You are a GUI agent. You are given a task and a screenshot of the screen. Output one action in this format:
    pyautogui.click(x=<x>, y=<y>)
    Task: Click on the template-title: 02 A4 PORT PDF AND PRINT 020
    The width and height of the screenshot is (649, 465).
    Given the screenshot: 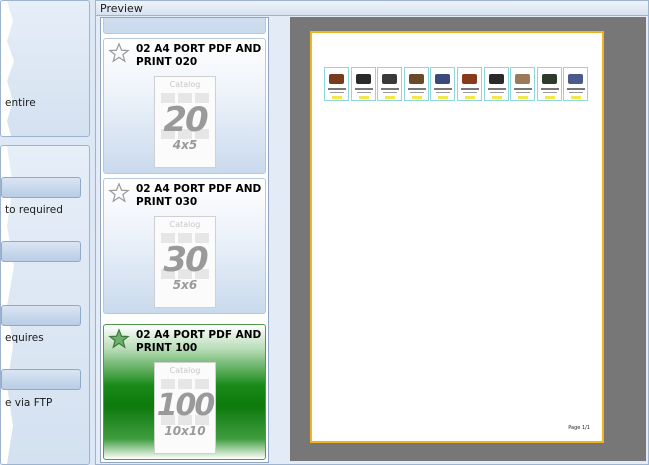 What is the action you would take?
    pyautogui.click(x=199, y=55)
    